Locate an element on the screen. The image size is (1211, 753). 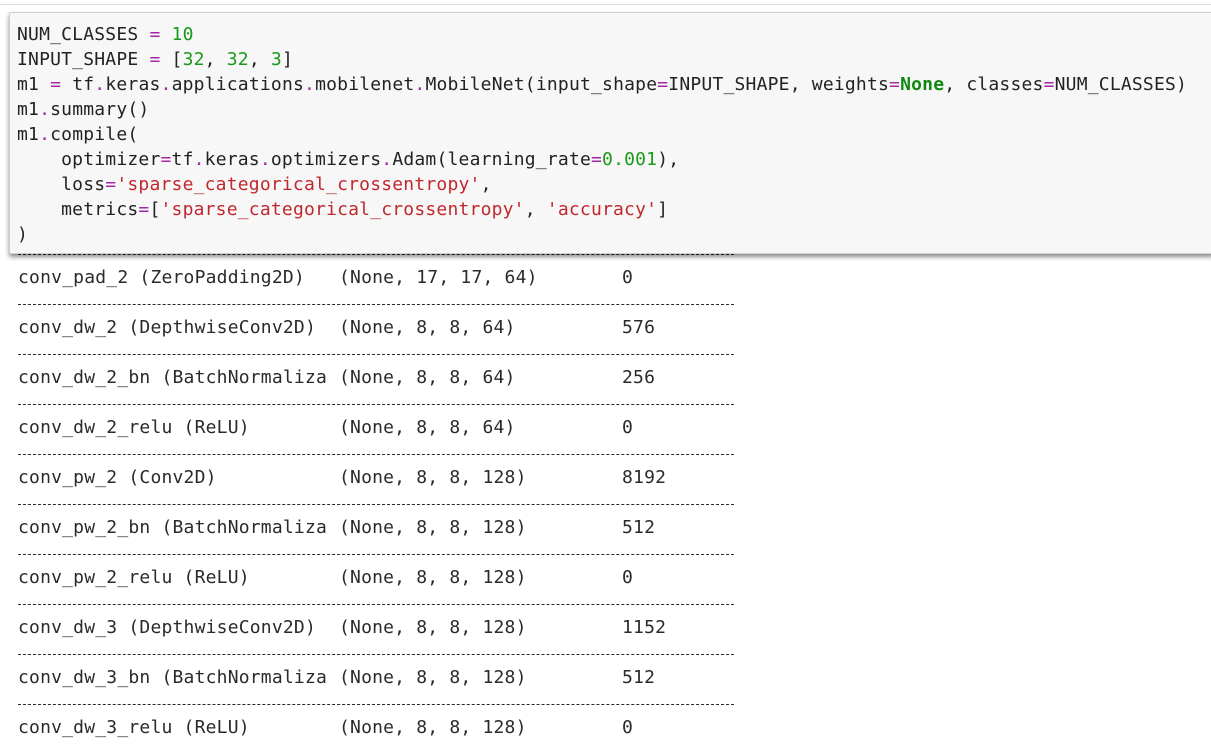
code-token: ) is located at coordinates (23, 234).